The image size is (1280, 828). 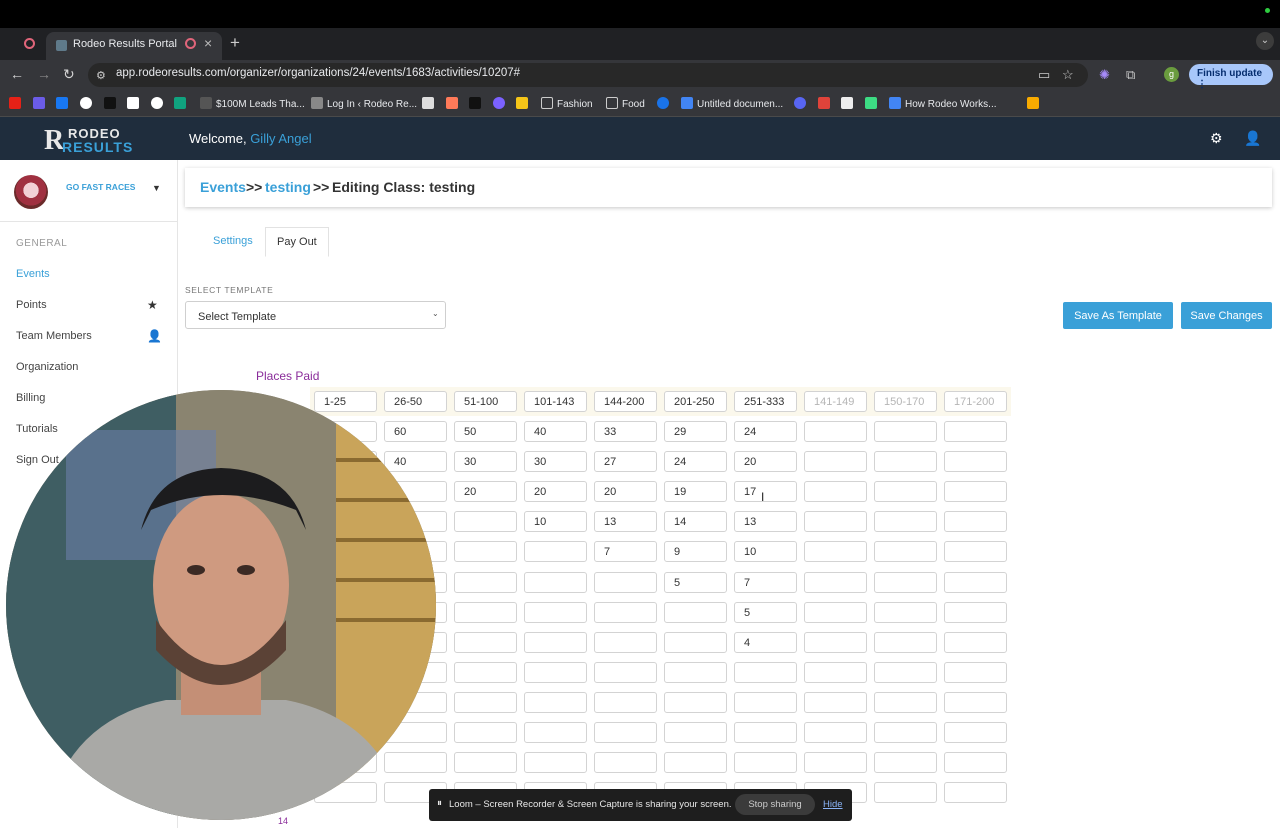 I want to click on bookmark-s-icon, so click(x=39, y=103).